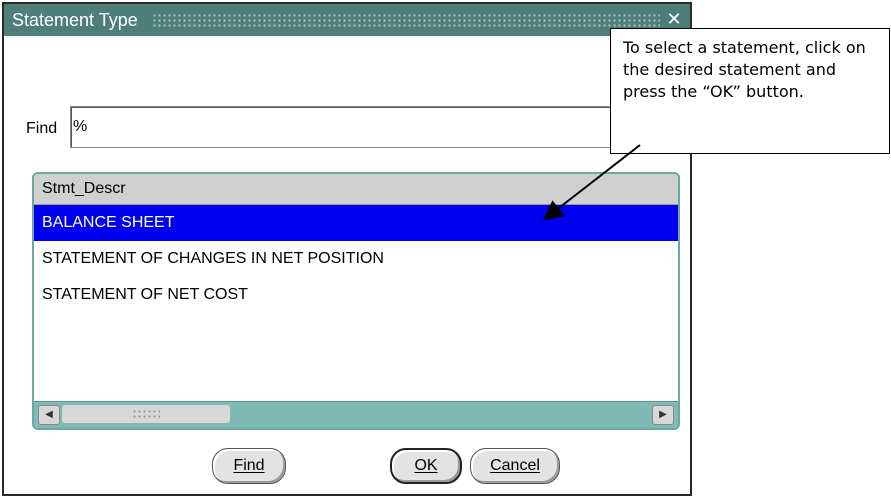  I want to click on close-icon: ✕, so click(674, 20).